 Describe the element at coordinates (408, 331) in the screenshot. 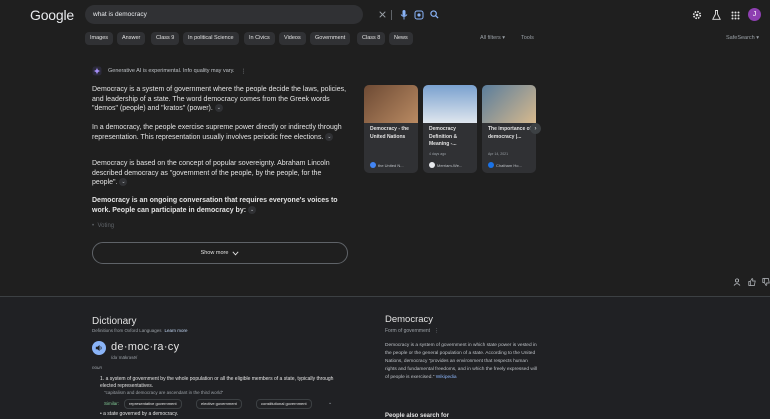

I see `knowledge-panel-subtitle-text: Form of government` at that location.